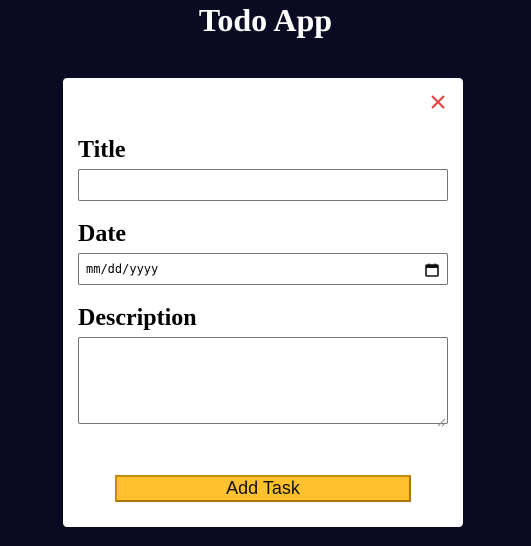 This screenshot has height=546, width=531. I want to click on date-placeholder: mm/dd/yyyy, so click(122, 269).